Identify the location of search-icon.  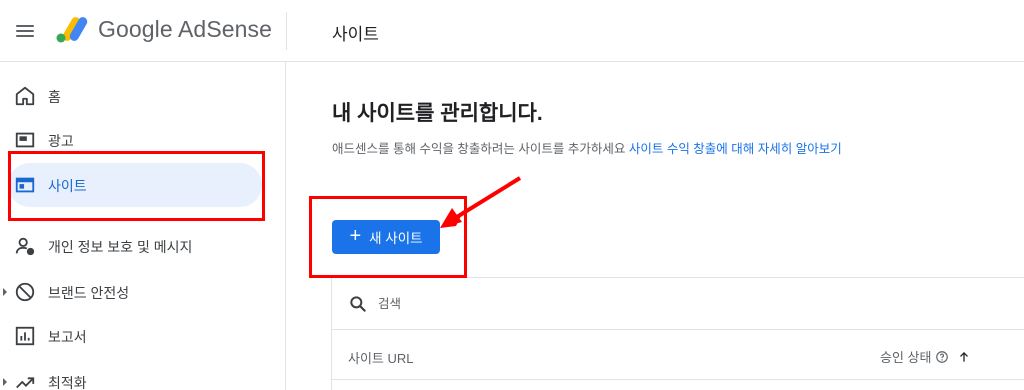
(358, 304).